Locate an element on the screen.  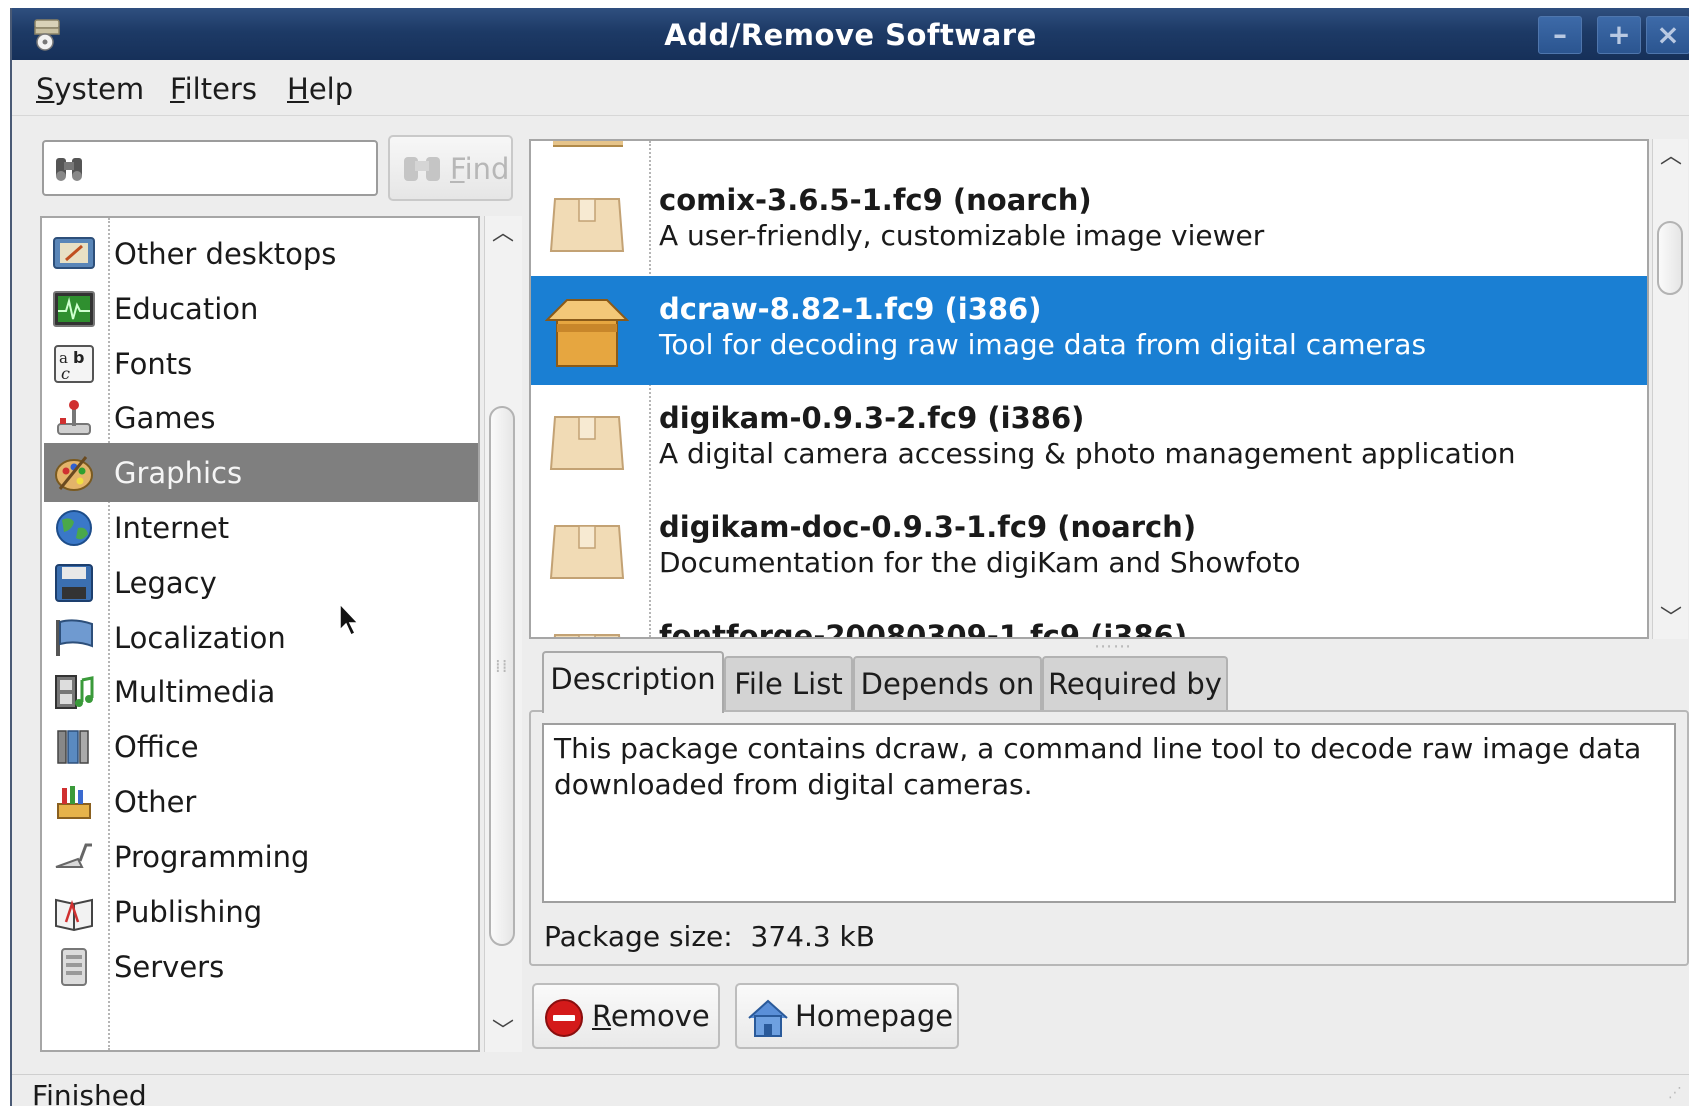
other-icon is located at coordinates (74, 802).